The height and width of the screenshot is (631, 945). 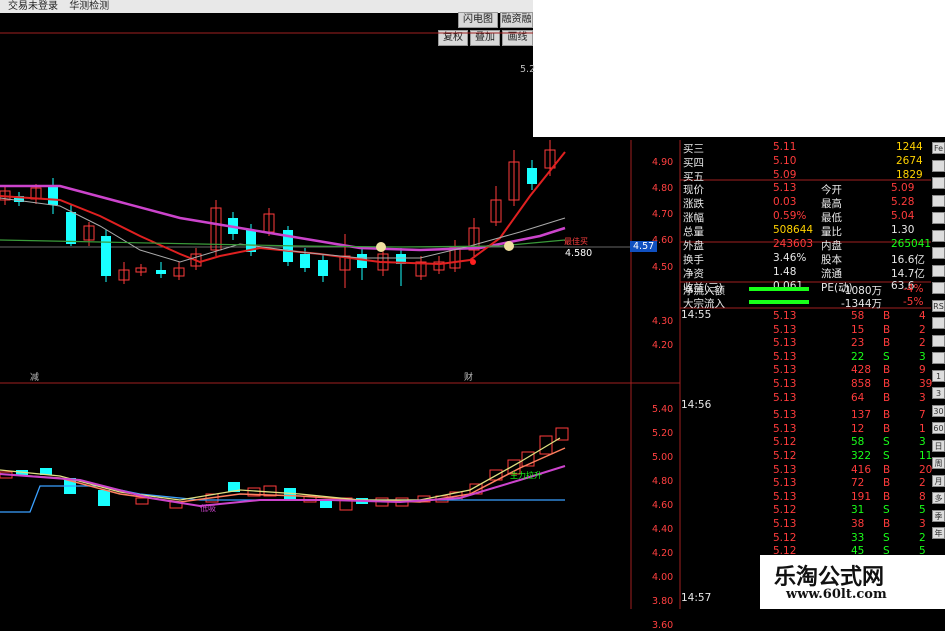 I want to click on side-tool-button: 周, so click(x=938, y=463).